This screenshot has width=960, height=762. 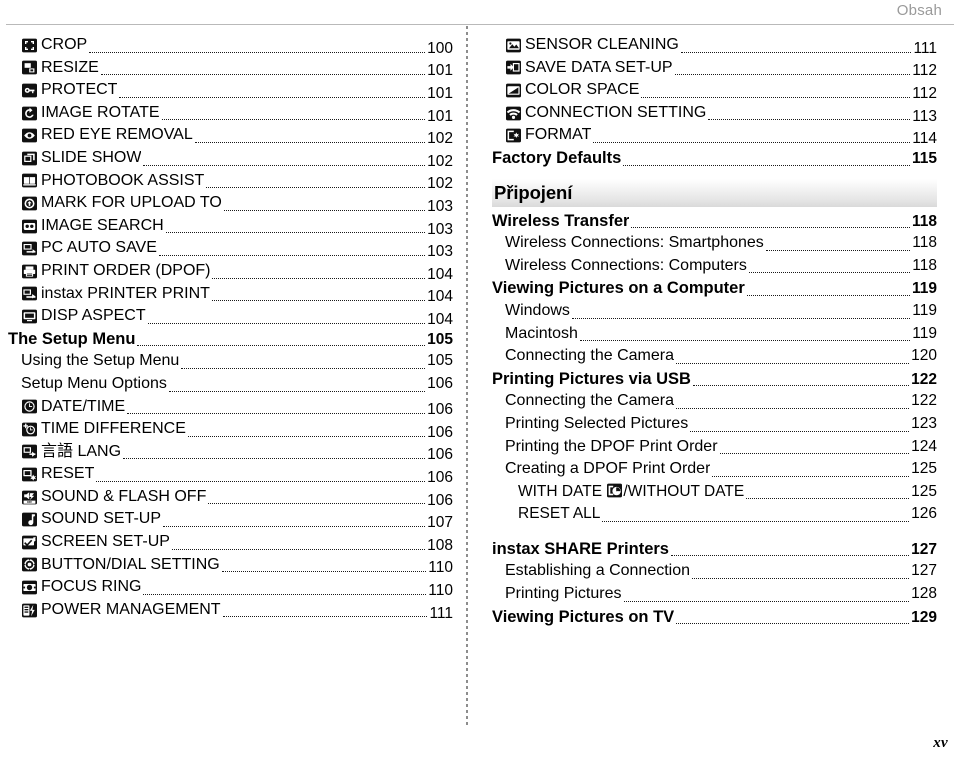 I want to click on toc-entry: PHOTOBOOK ASSIST 102, so click(x=230, y=181).